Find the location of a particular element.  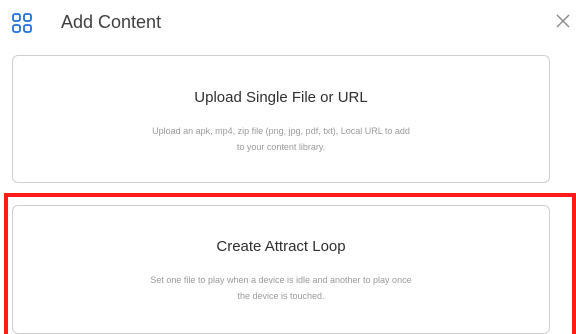

grid-icon is located at coordinates (22, 23).